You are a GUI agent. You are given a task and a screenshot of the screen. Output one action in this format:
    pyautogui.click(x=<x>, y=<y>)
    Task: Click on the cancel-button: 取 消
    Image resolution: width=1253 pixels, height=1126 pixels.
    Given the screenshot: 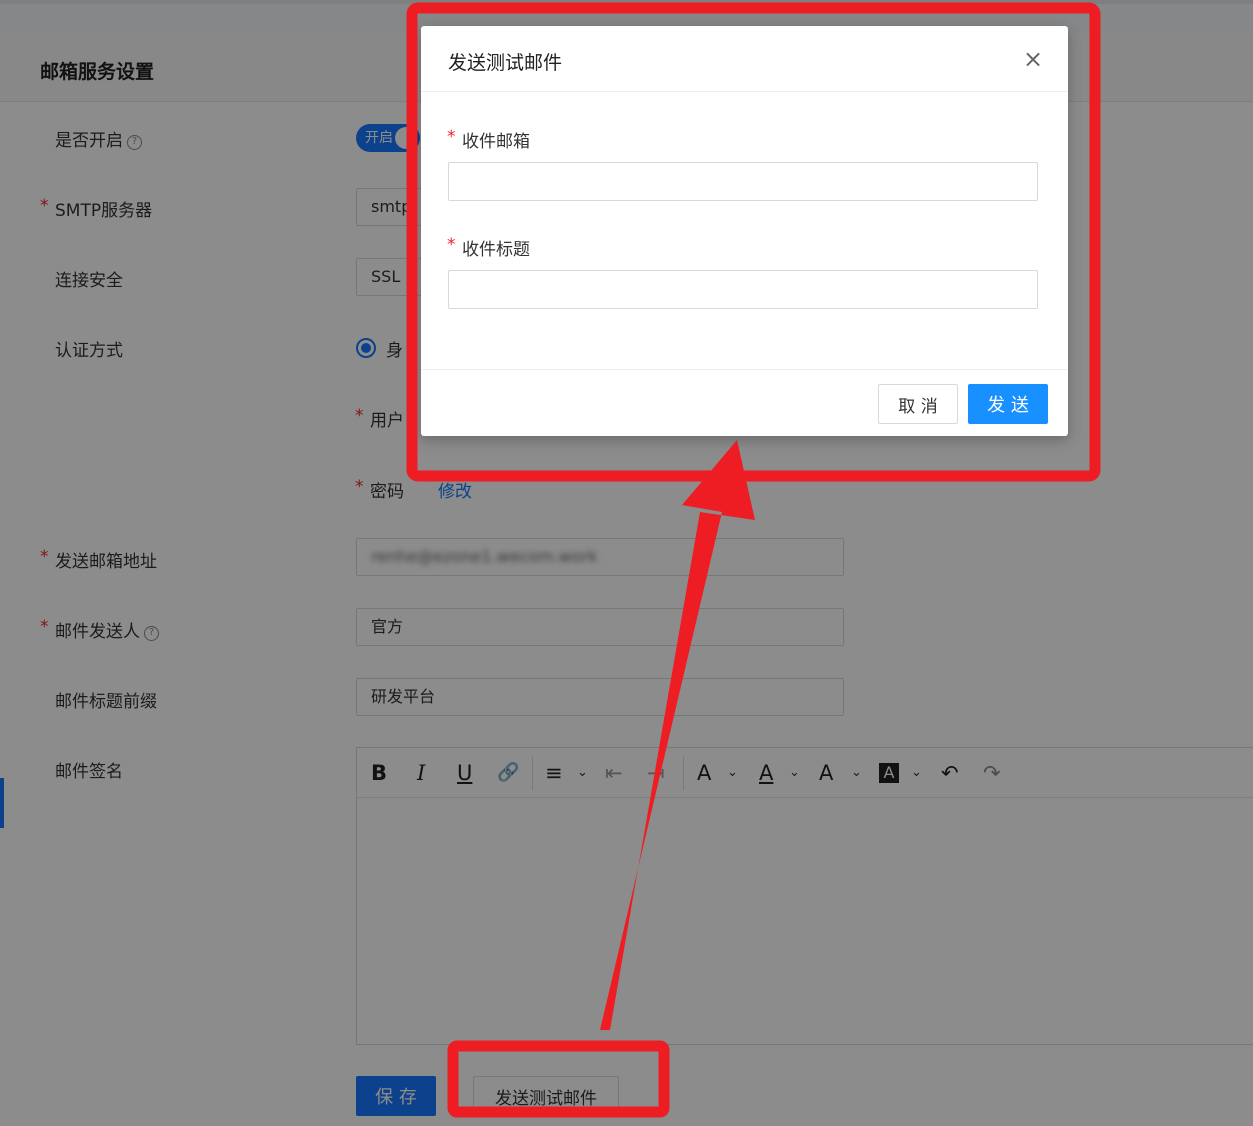 What is the action you would take?
    pyautogui.click(x=918, y=404)
    